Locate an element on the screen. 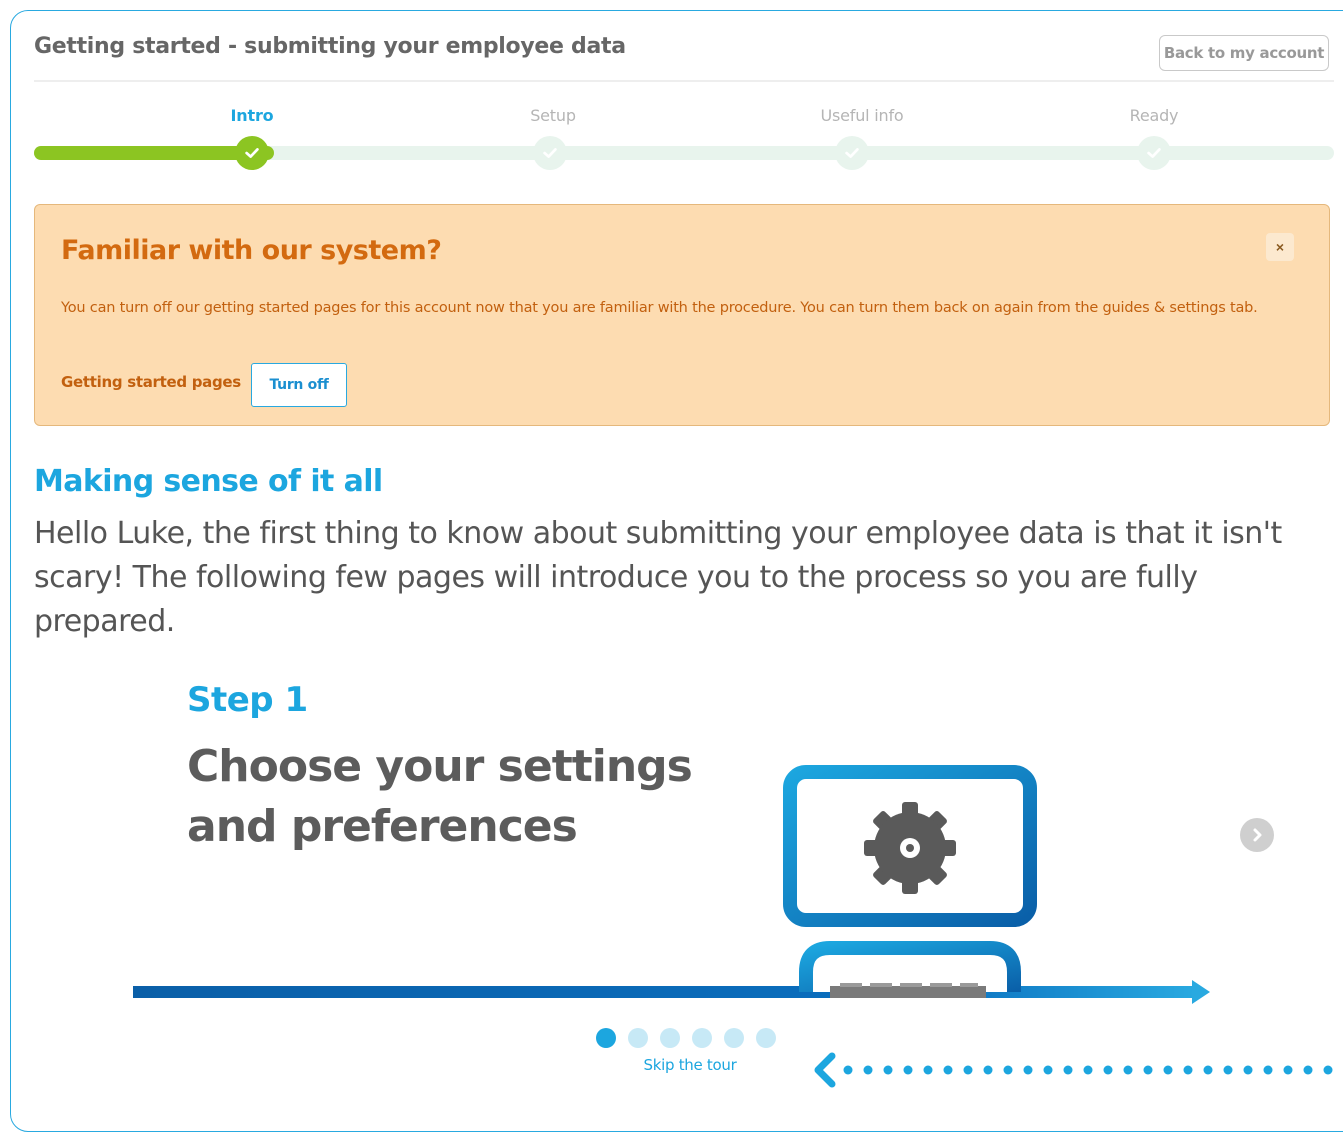  pointer-arrow is located at coordinates (1073, 1070).